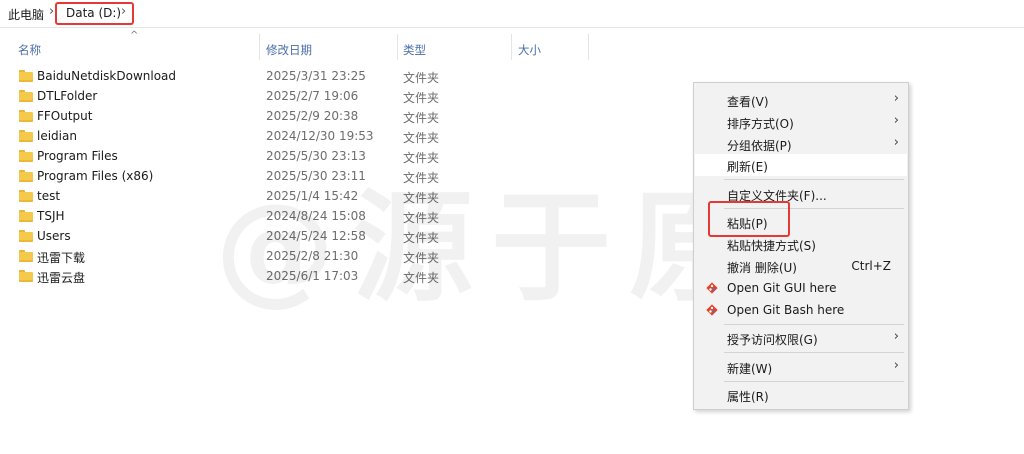  I want to click on menu-item-git-gui: Open Git GUI here, so click(801, 288).